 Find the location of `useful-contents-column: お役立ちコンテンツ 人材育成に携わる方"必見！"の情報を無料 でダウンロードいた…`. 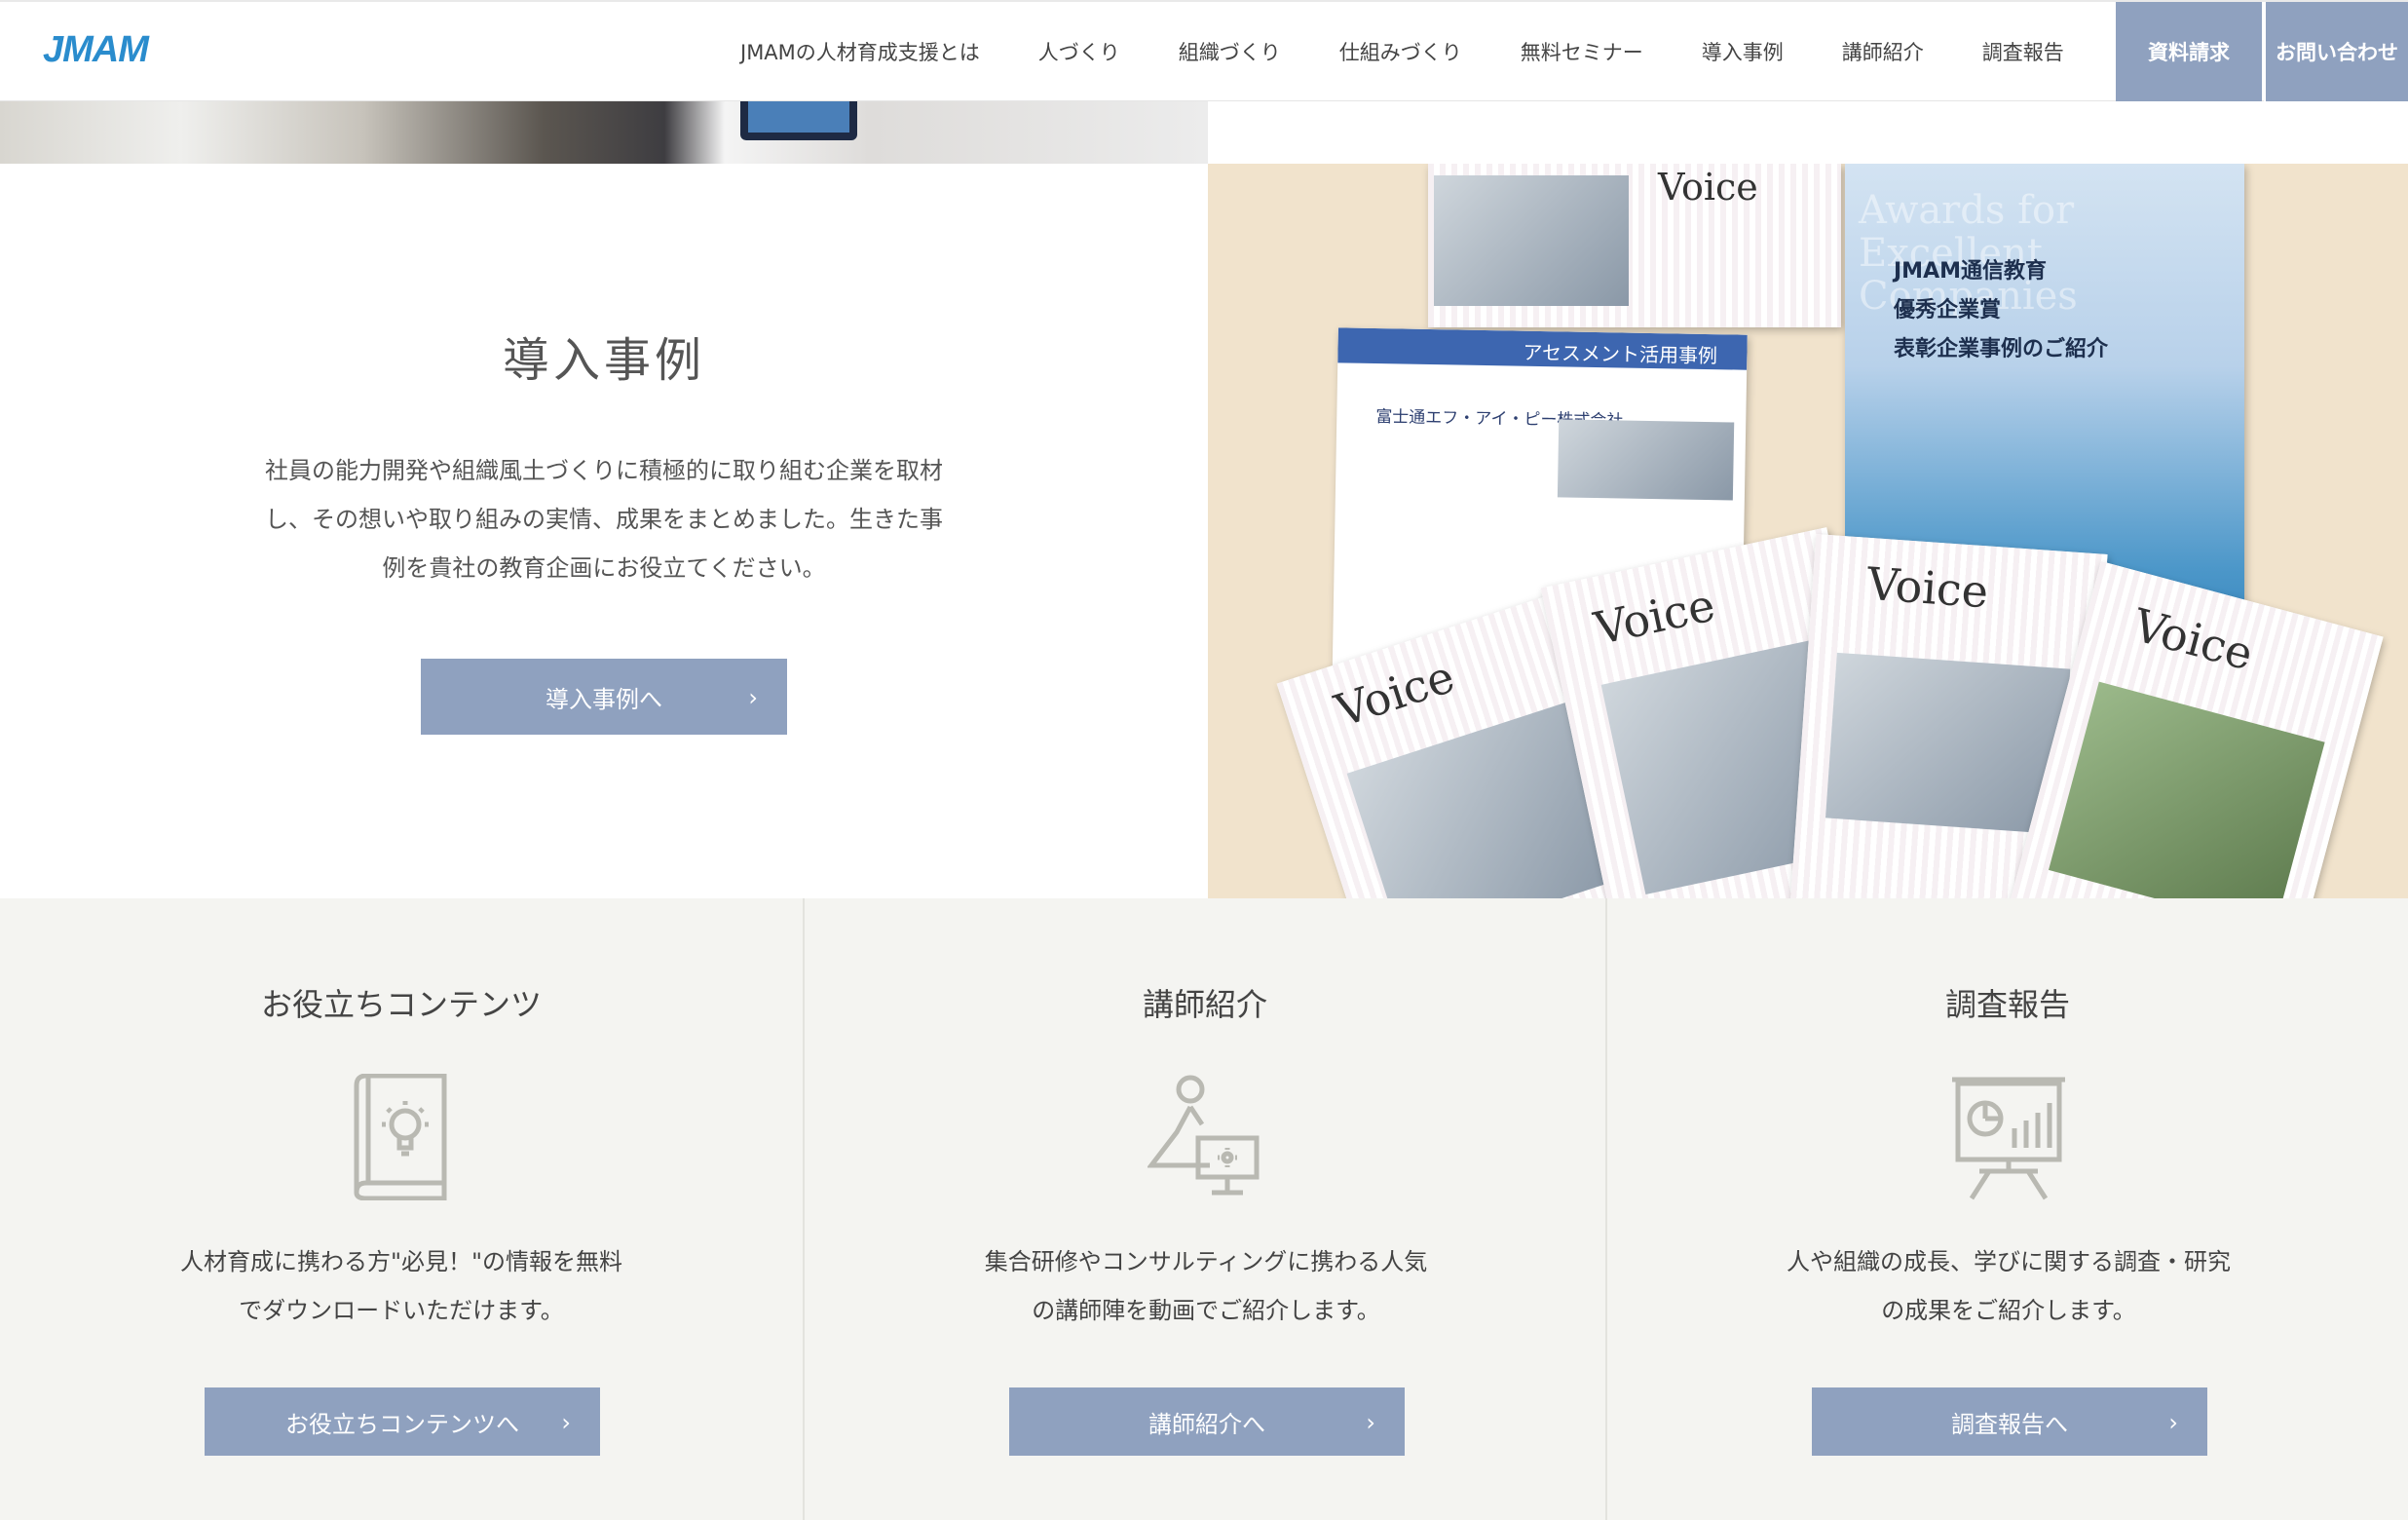

useful-contents-column: お役立ちコンテンツ 人材育成に携わる方"必見！"の情報を無料 でダウンロードいた… is located at coordinates (401, 1209).